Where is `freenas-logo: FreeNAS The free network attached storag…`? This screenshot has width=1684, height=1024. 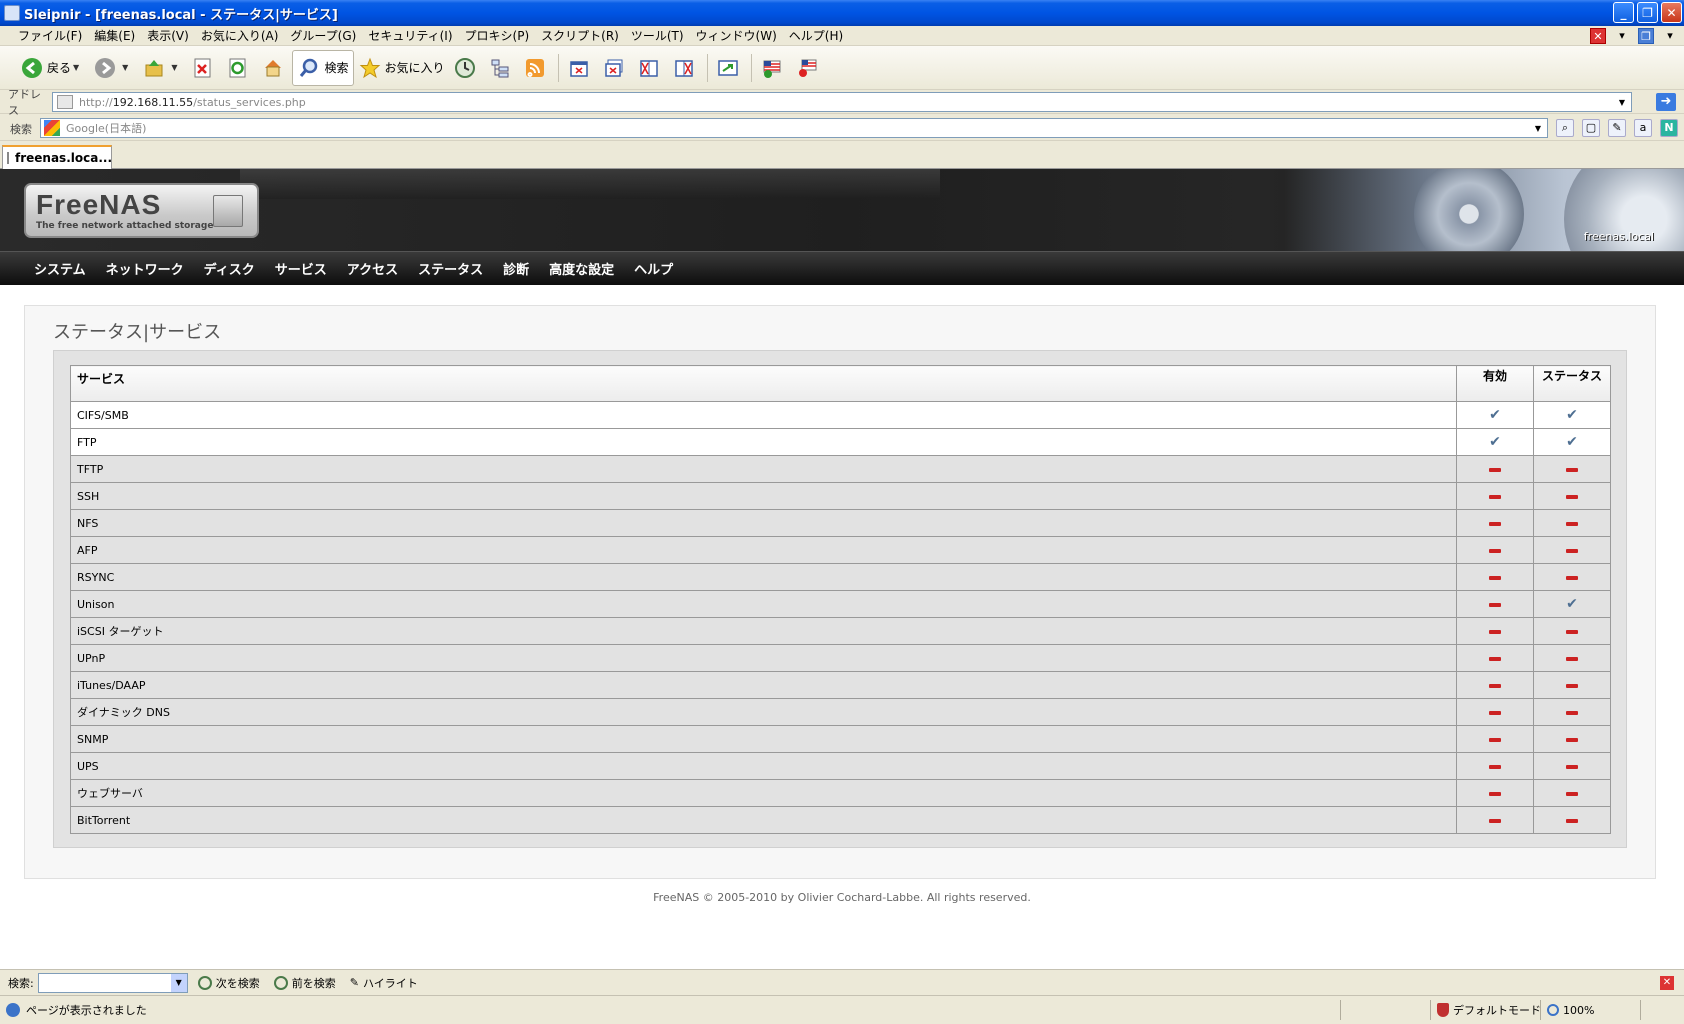
freenas-logo: FreeNAS The free network attached storag… is located at coordinates (141, 210).